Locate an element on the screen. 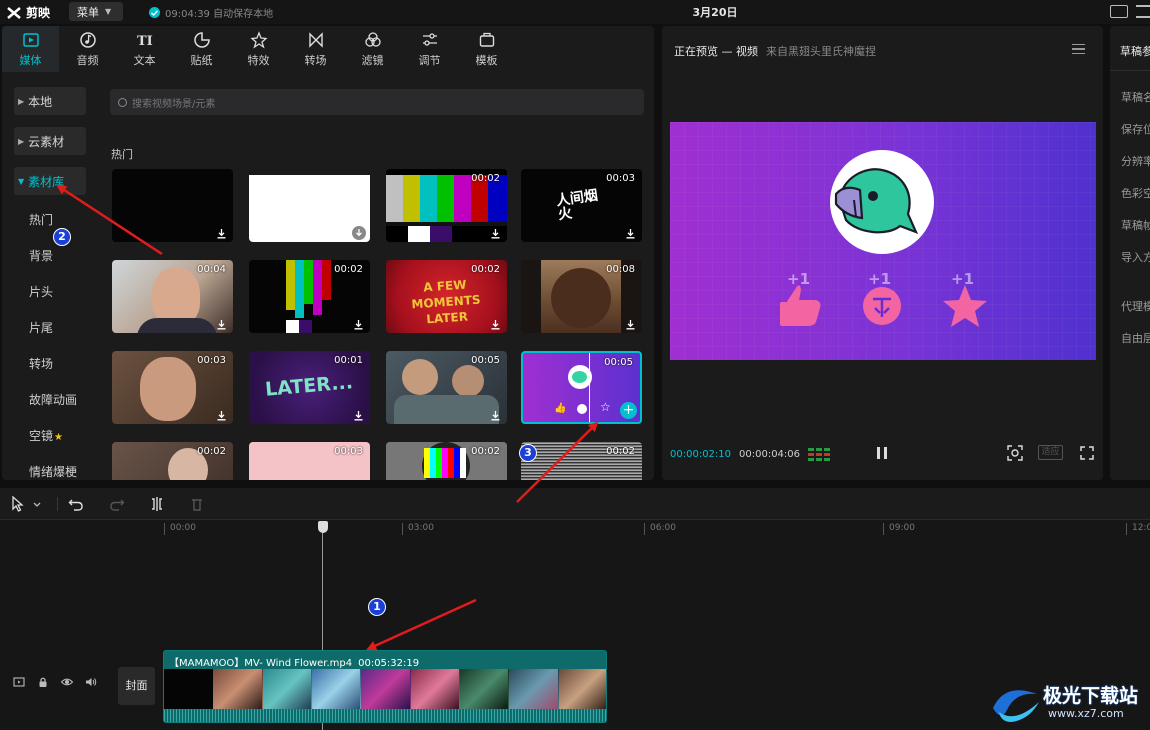 Image resolution: width=1150 pixels, height=730 pixels. total-time: 00:00:04:06 is located at coordinates (770, 454).